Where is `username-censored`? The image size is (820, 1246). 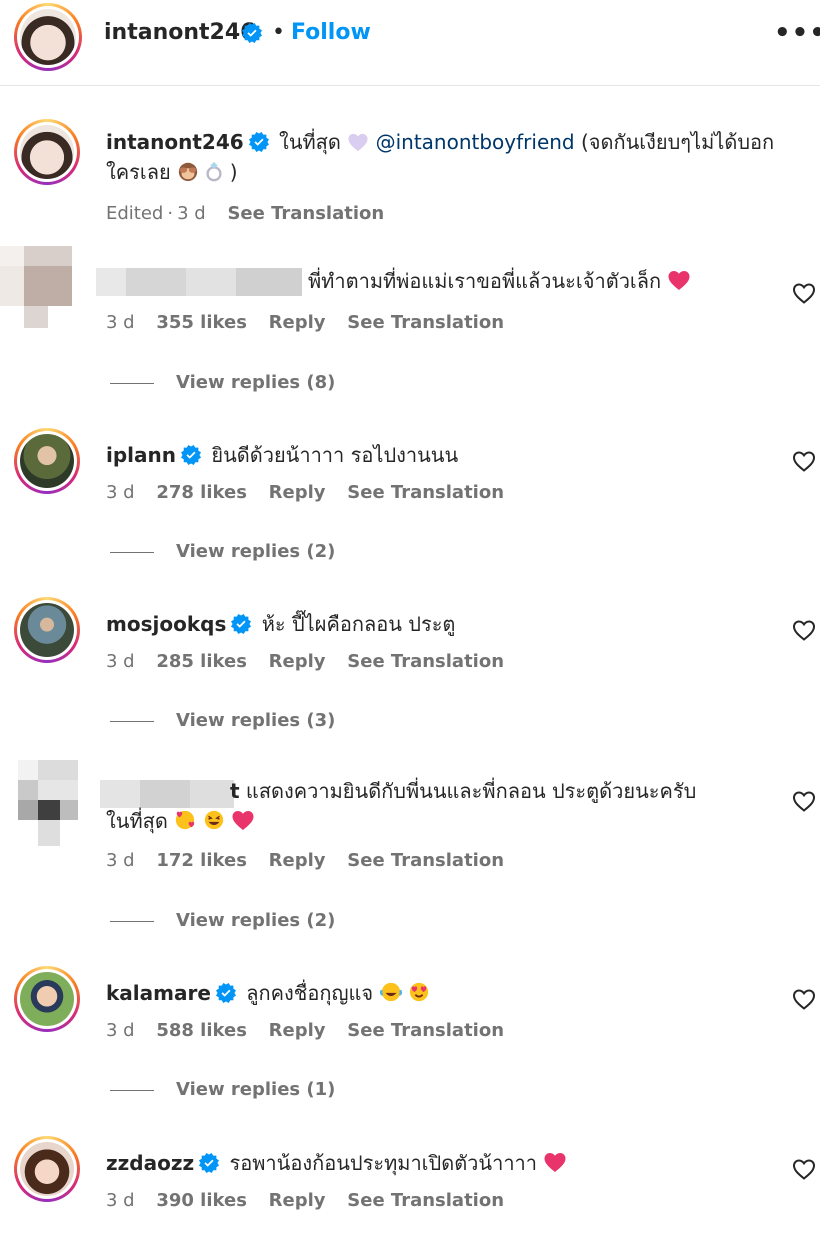 username-censored is located at coordinates (199, 282).